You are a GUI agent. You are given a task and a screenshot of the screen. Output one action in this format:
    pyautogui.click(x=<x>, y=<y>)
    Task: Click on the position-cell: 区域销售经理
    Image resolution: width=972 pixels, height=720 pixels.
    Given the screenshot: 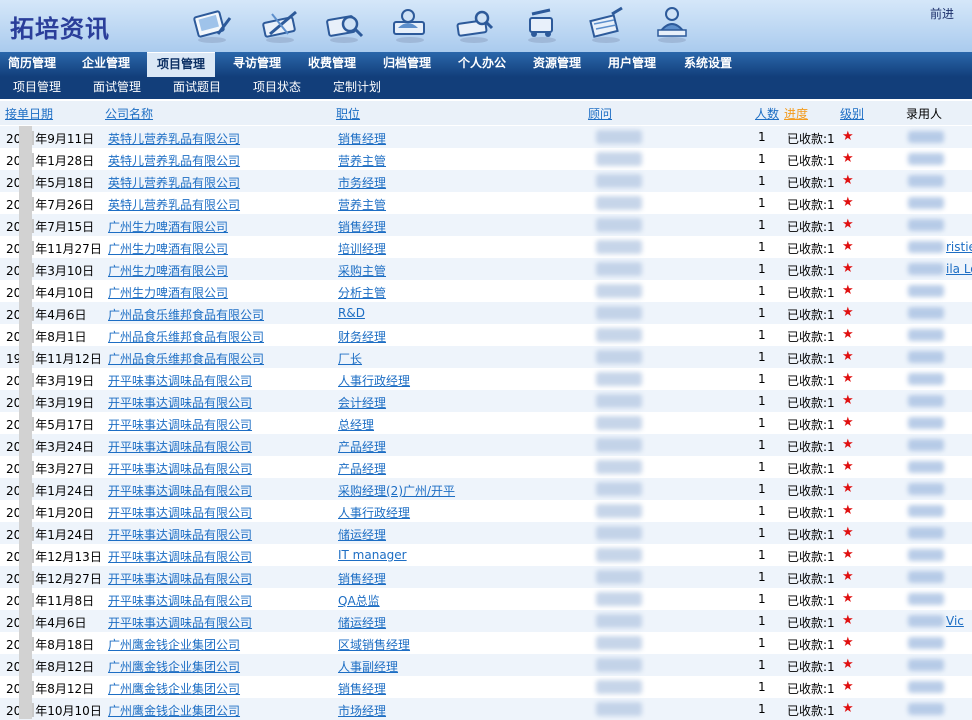 What is the action you would take?
    pyautogui.click(x=374, y=644)
    